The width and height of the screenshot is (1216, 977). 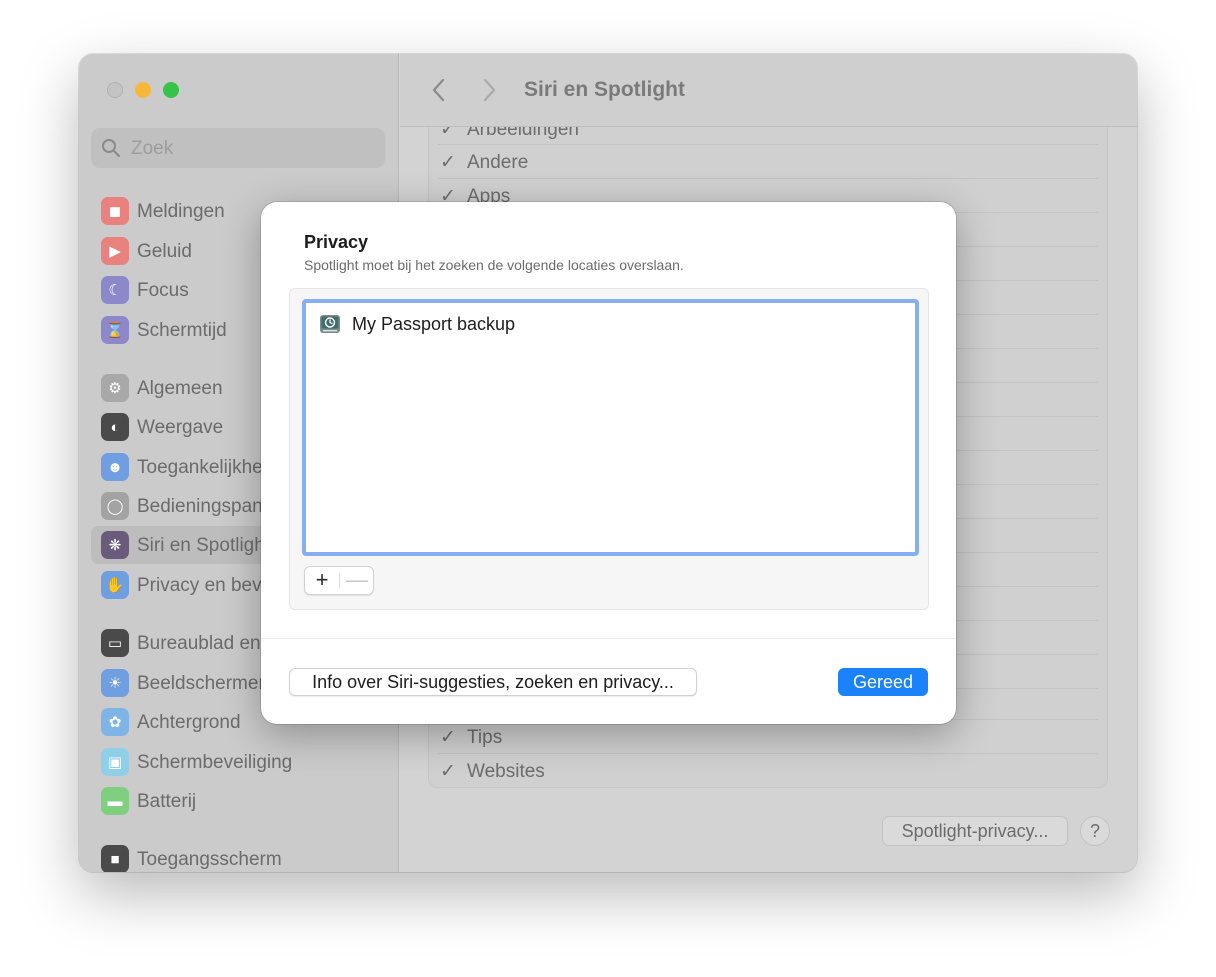 I want to click on done-button: Gereed, so click(x=883, y=682).